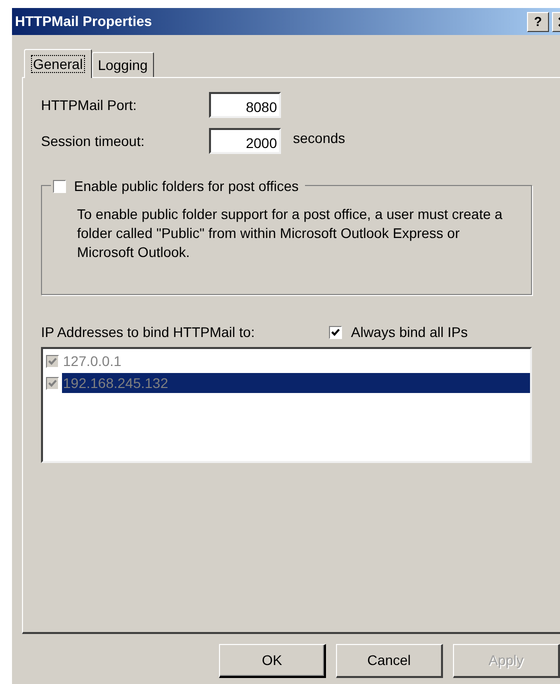 The width and height of the screenshot is (560, 684). I want to click on list-label: IP Addresses to bind HTTPMail to:, so click(148, 332).